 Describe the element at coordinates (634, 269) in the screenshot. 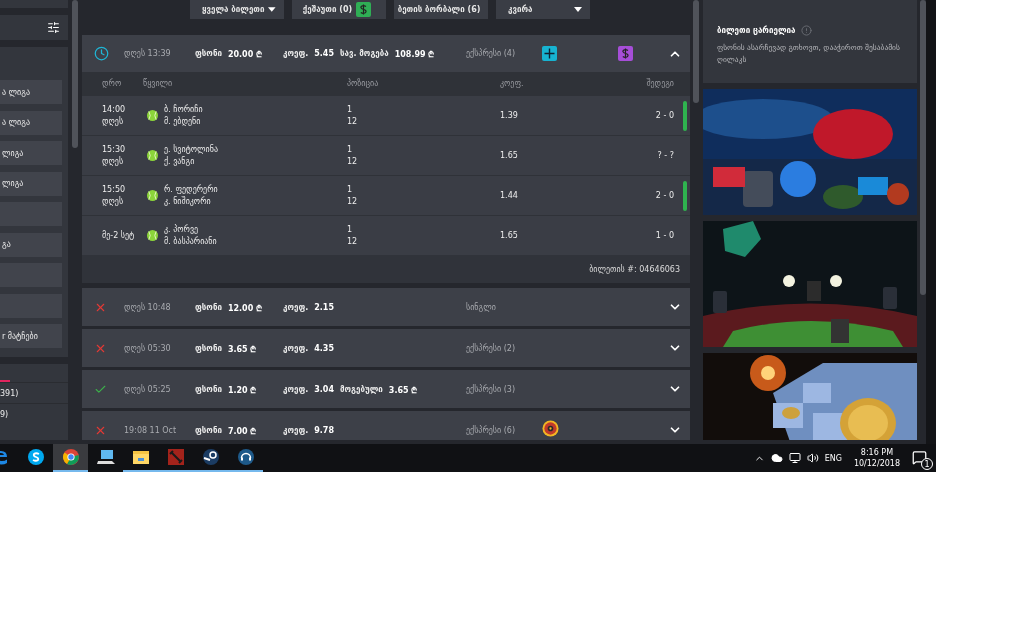

I see `ticket-number: ბილეთის #: 04646063` at that location.